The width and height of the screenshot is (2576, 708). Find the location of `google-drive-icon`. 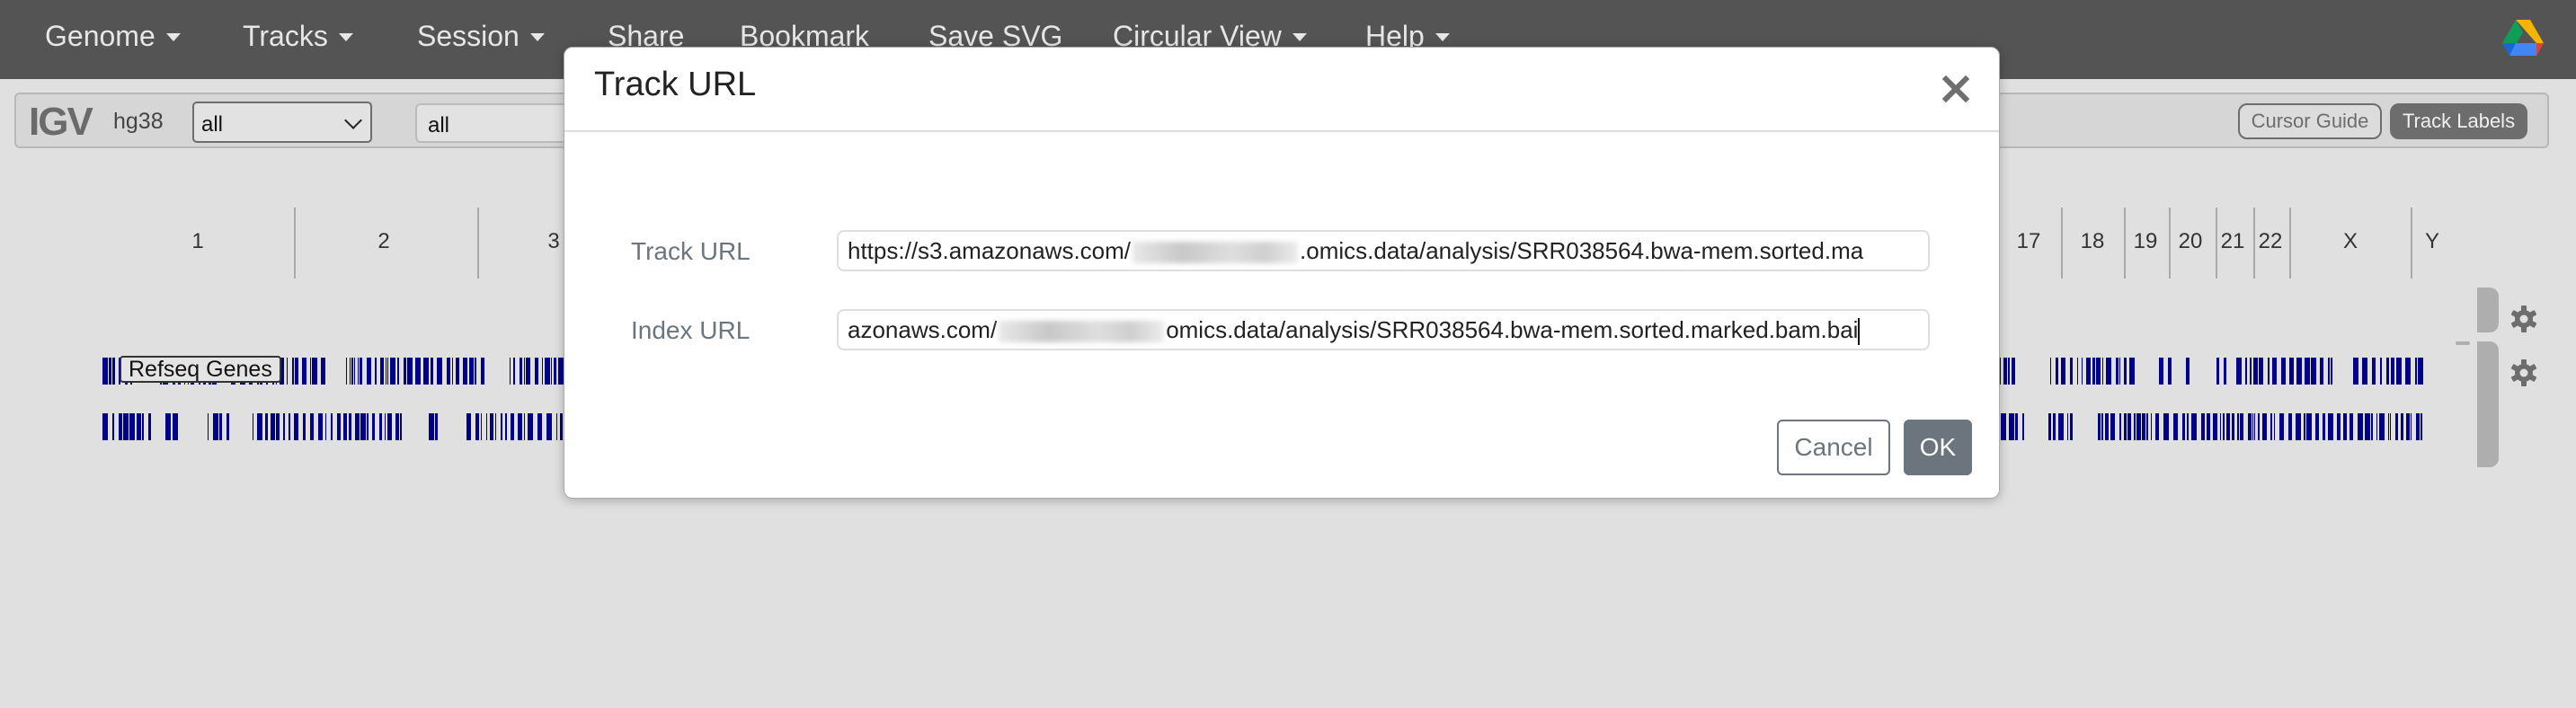

google-drive-icon is located at coordinates (2523, 39).